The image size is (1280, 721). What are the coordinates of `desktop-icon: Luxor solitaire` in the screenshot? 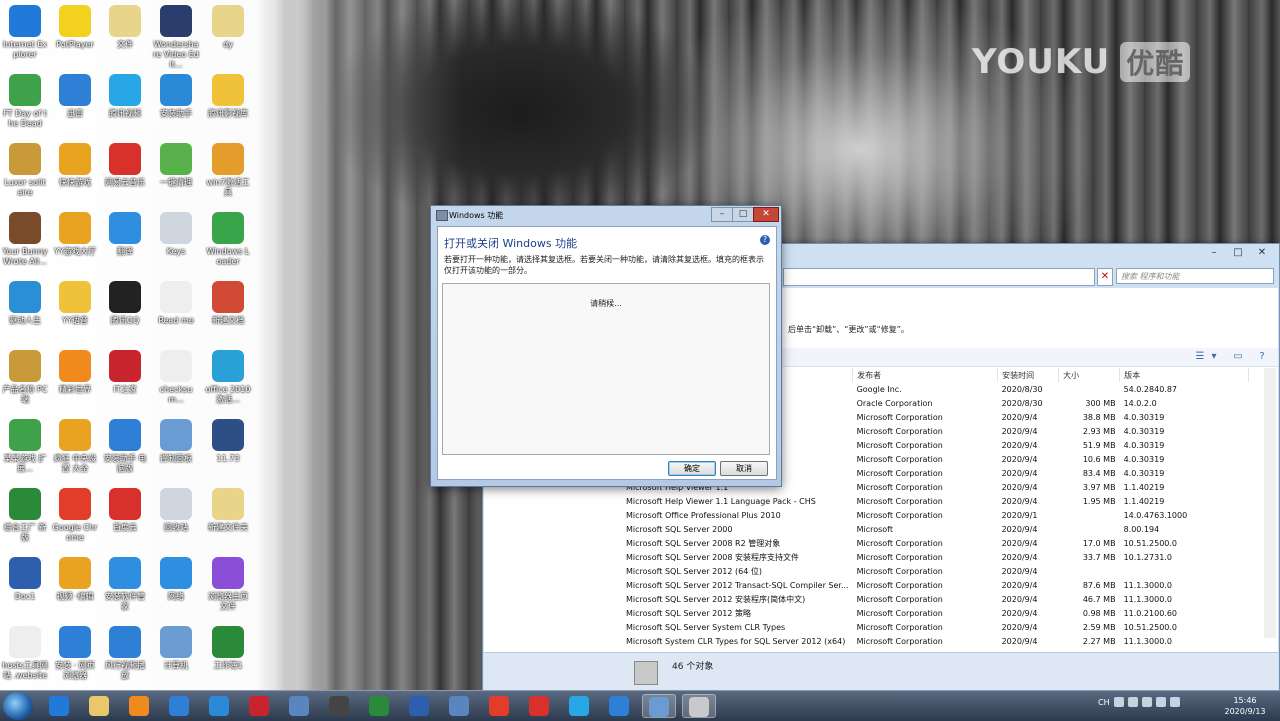 It's located at (25, 170).